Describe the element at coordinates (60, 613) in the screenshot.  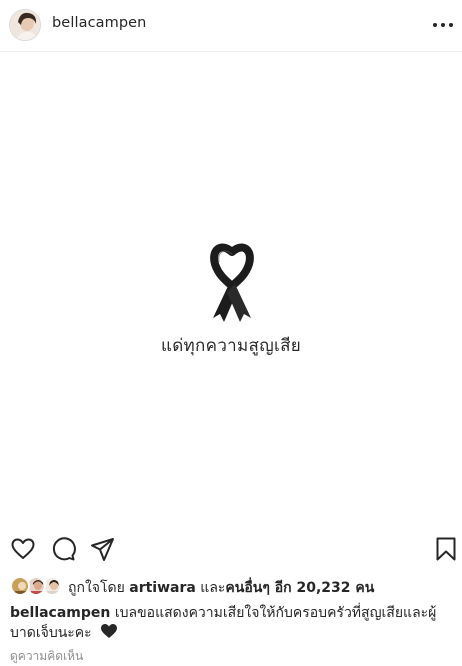
I see `caption-username: bellacampen` at that location.